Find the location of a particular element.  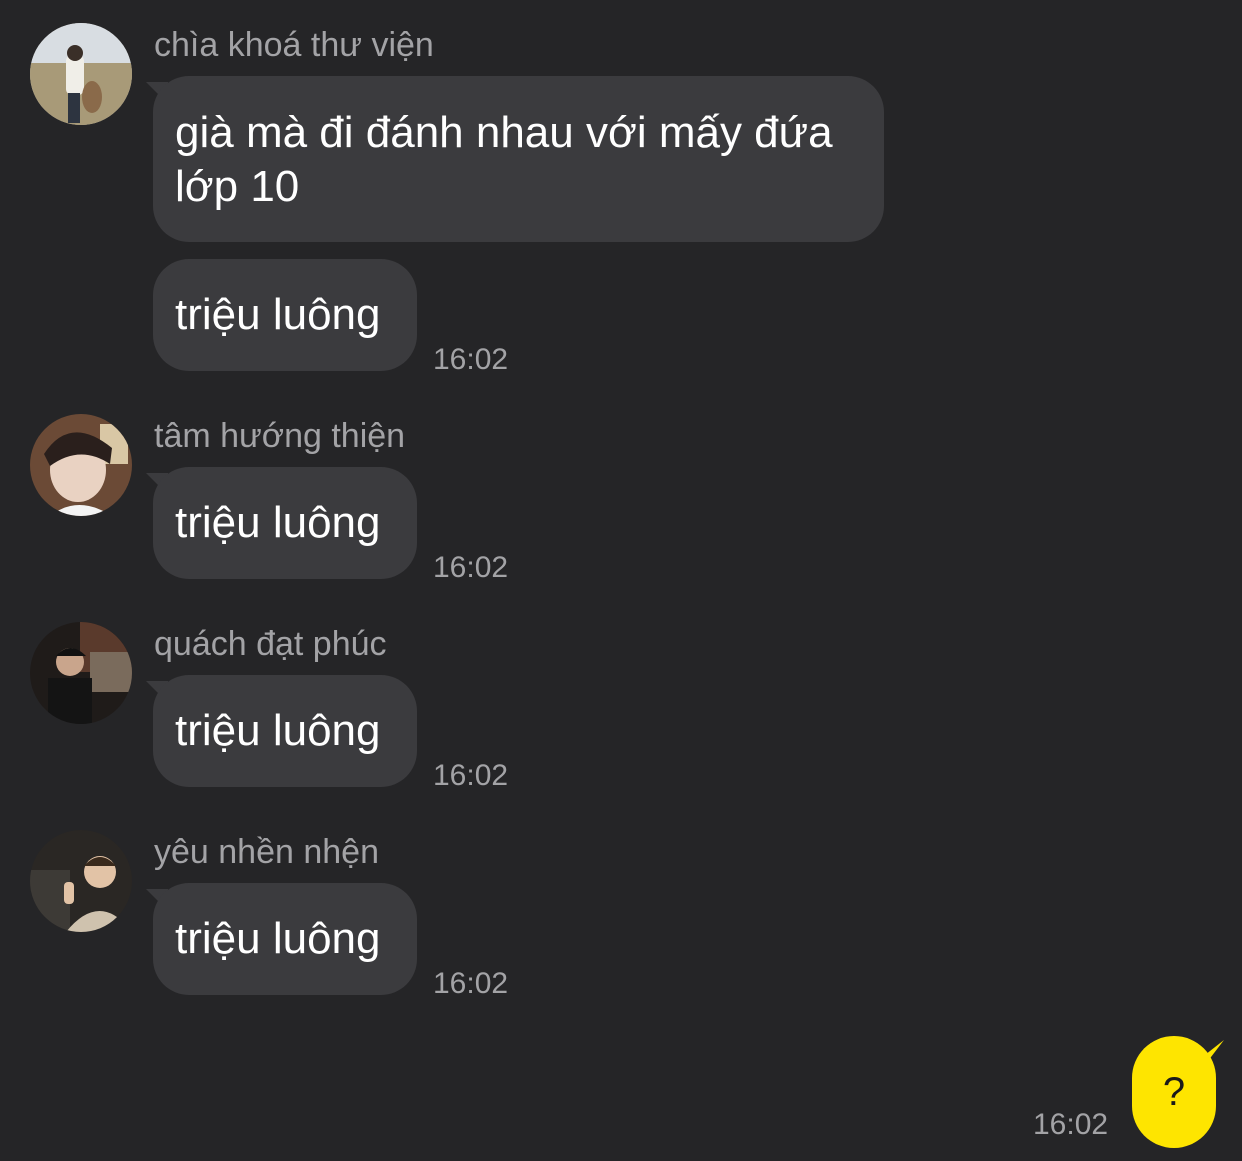

avatar-chia-khoa-thu-vien is located at coordinates (81, 74).